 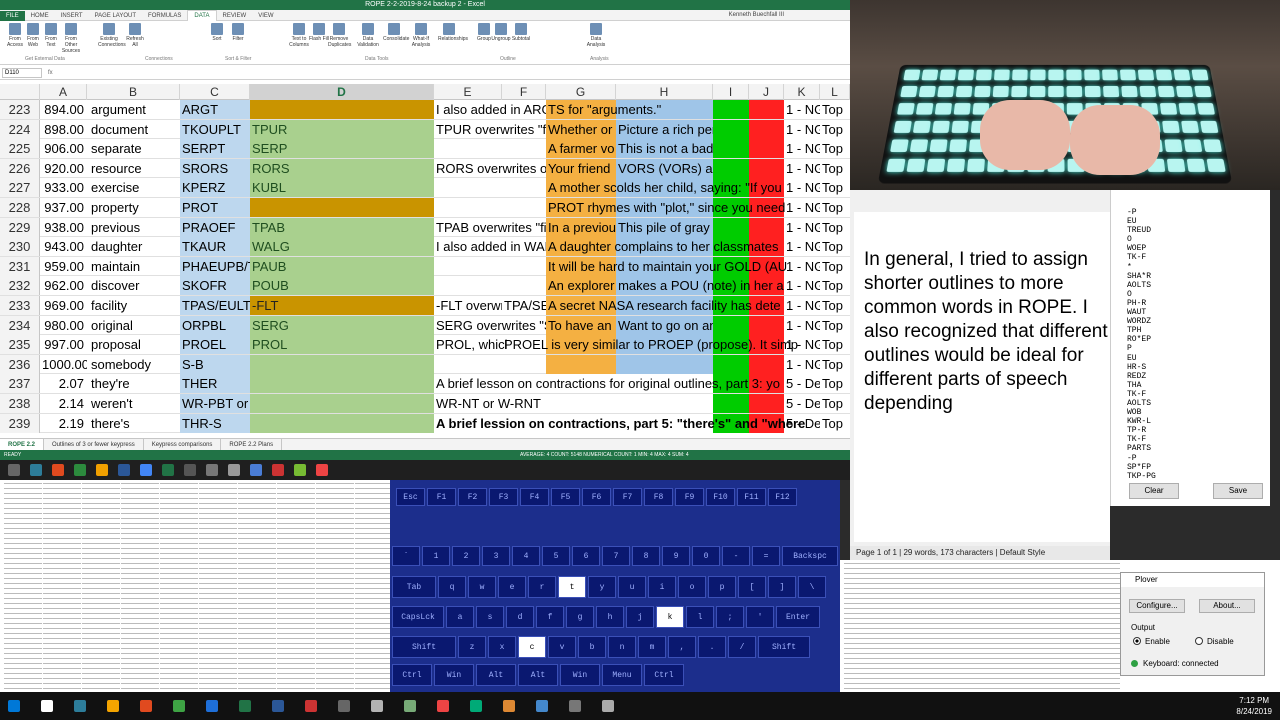 What do you see at coordinates (63, 168) in the screenshot?
I see `cell-frequency: 920.00` at bounding box center [63, 168].